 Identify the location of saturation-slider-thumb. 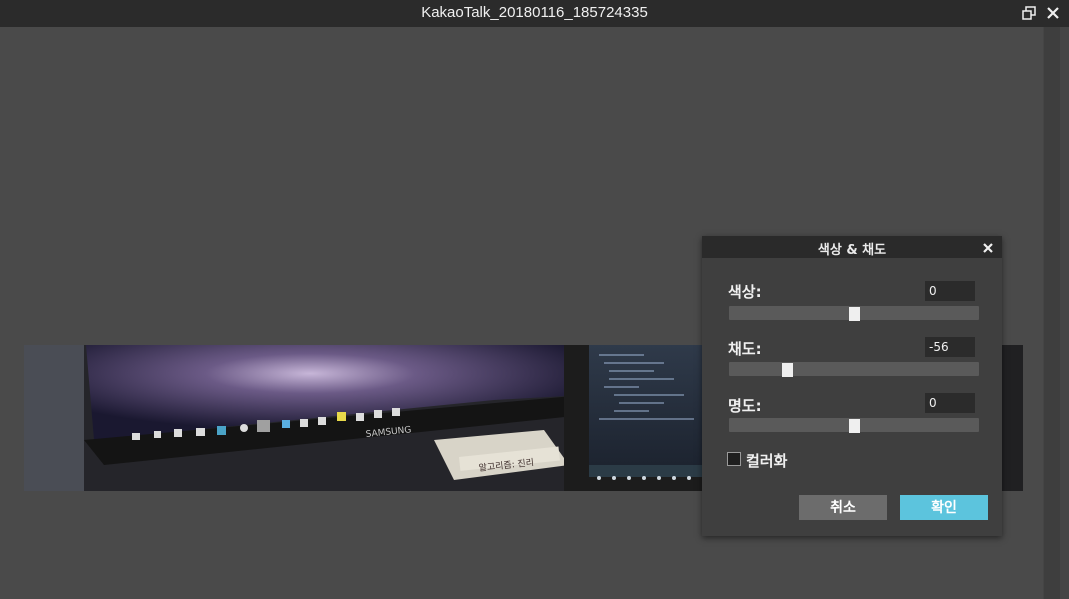
(787, 370).